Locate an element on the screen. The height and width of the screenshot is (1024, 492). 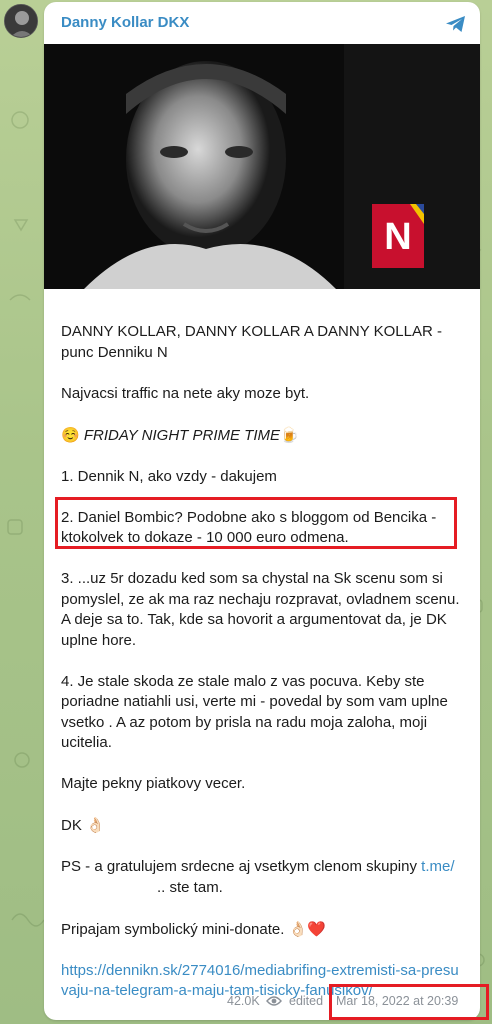
beer-icon: 🍺 is located at coordinates (289, 434).